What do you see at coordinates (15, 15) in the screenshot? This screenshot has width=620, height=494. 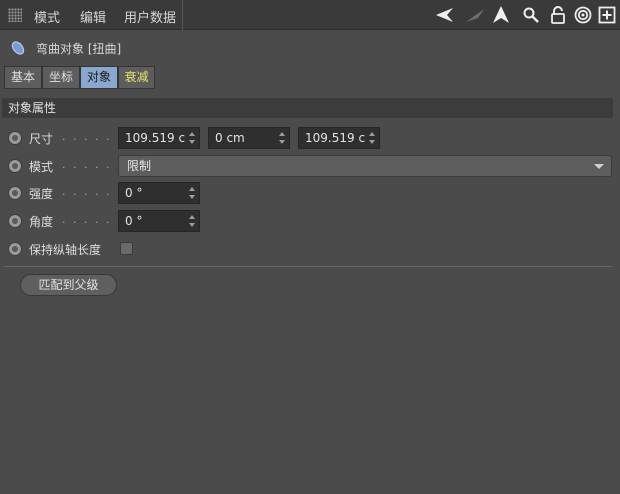 I see `grip-icon` at bounding box center [15, 15].